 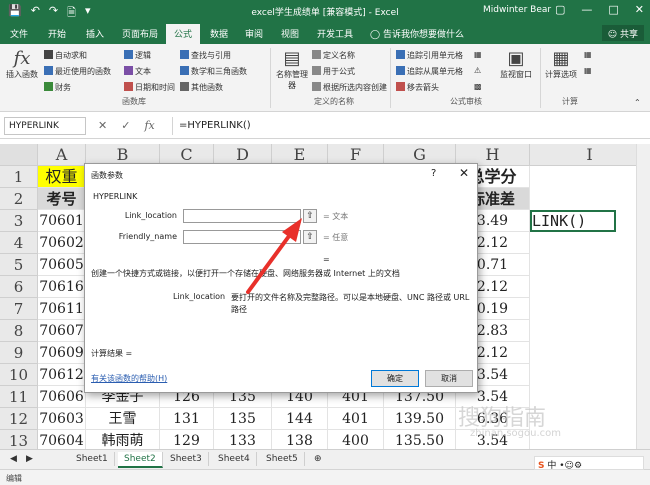 I want to click on annotation-arrow, so click(x=274, y=256).